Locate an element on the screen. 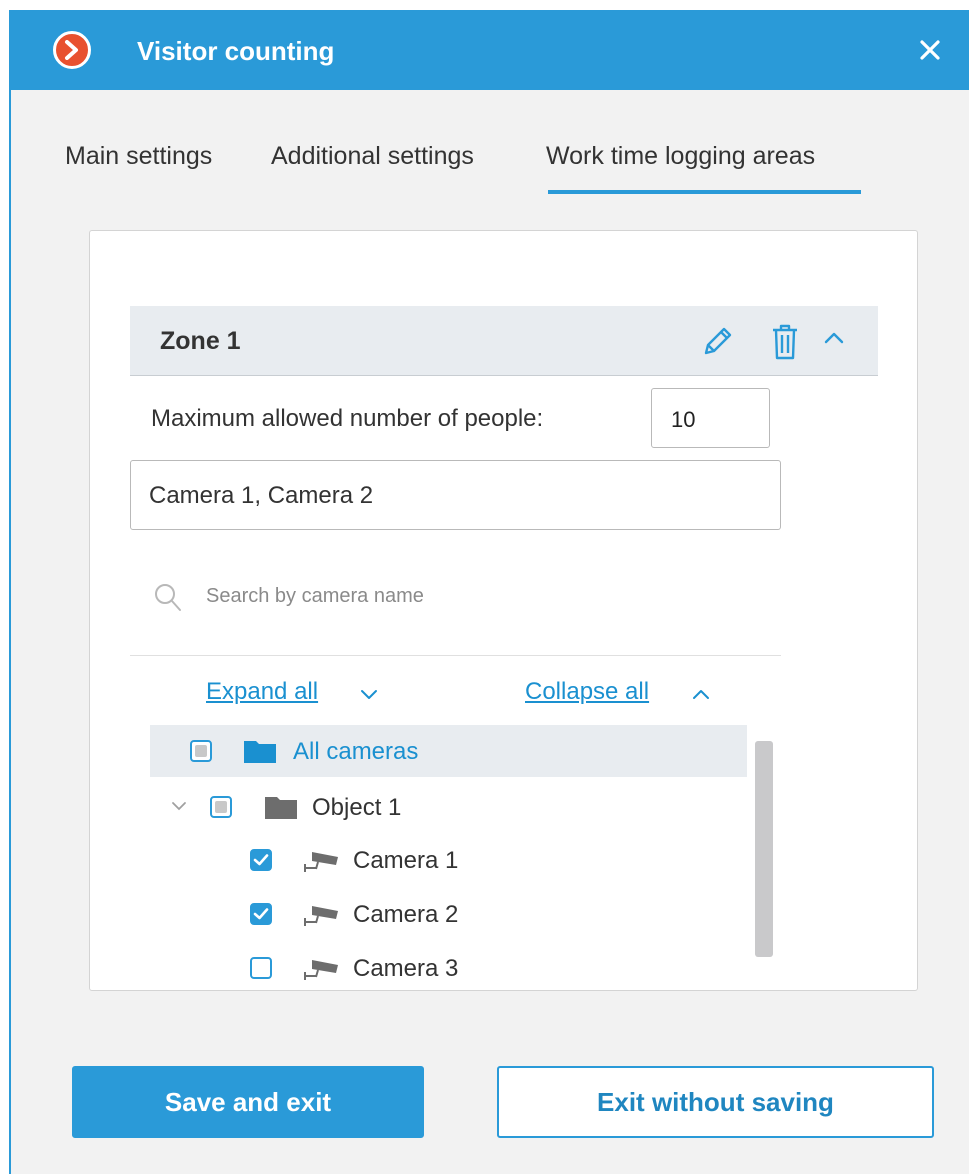  tree-label: Camera 2 is located at coordinates (406, 914).